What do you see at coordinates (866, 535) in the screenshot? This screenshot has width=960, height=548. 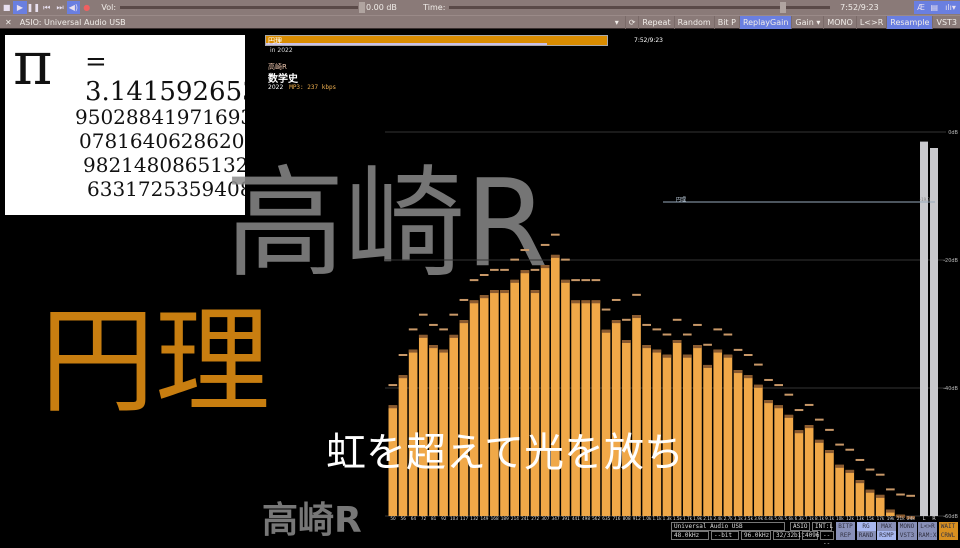 I see `status-button-rand: RAND` at bounding box center [866, 535].